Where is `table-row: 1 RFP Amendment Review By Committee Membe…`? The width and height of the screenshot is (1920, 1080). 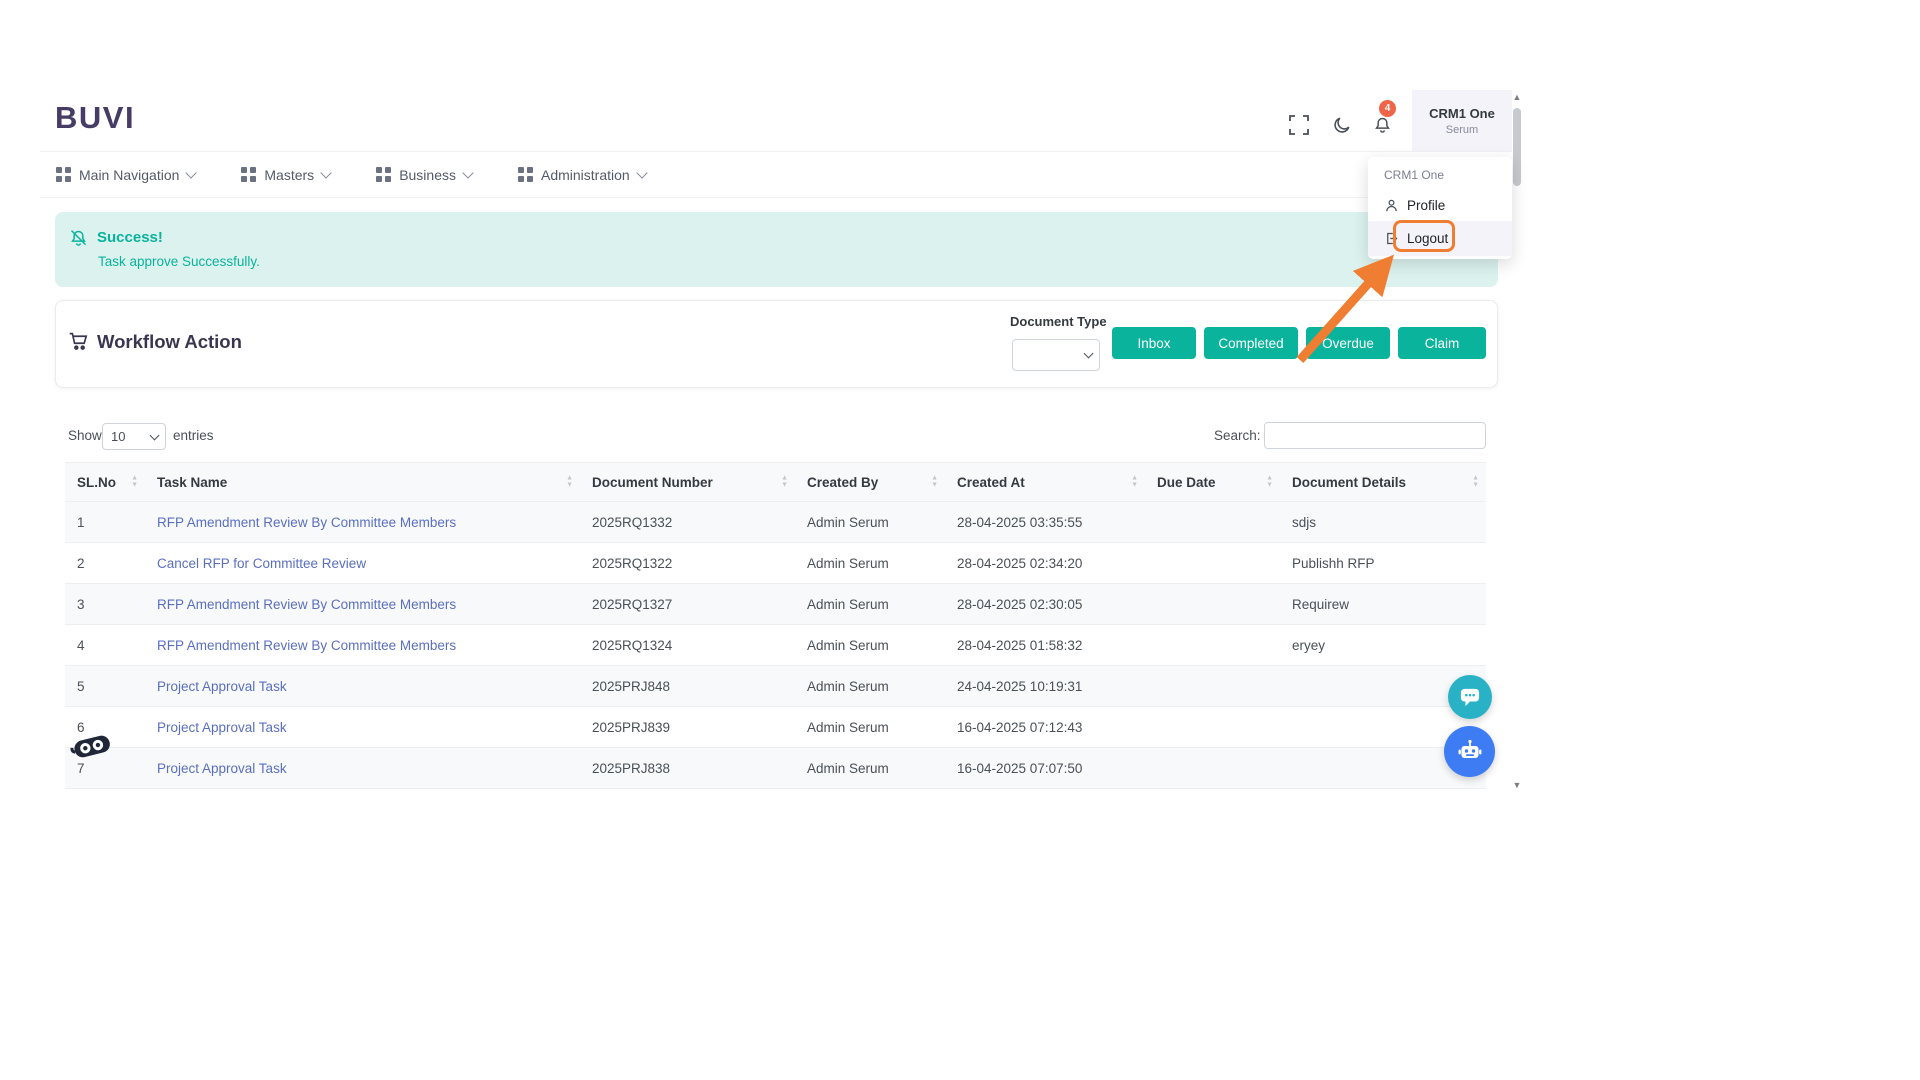 table-row: 1 RFP Amendment Review By Committee Membe… is located at coordinates (775, 522).